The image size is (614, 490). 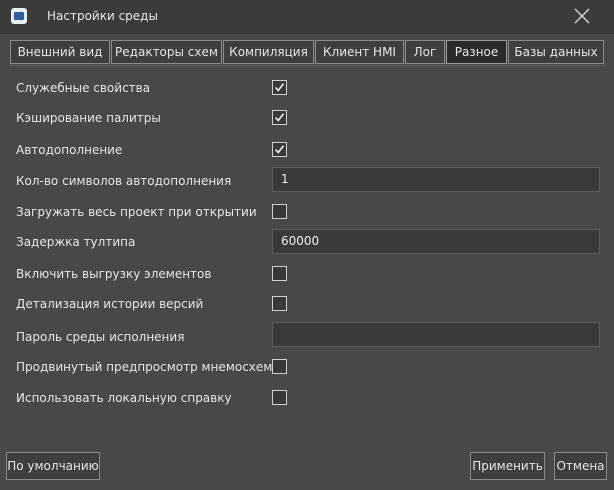 What do you see at coordinates (279, 397) in the screenshot?
I see `local-help-checkbox` at bounding box center [279, 397].